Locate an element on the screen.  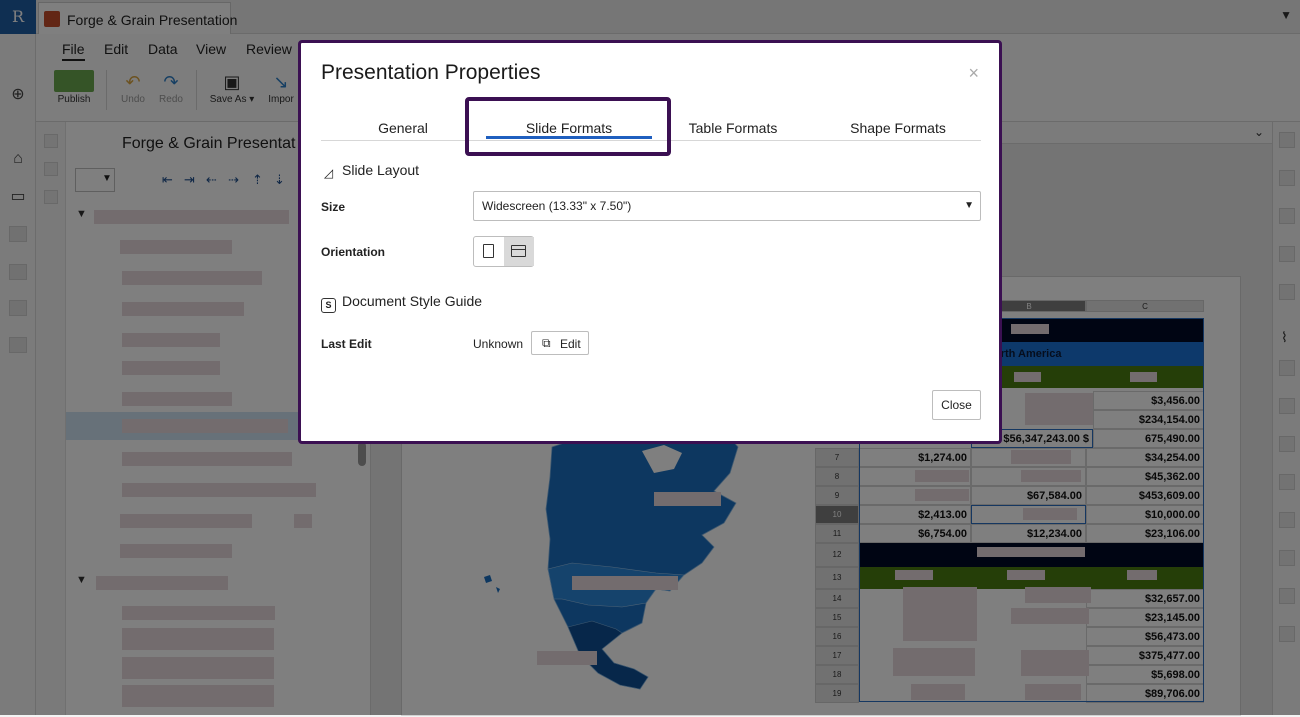
orientation-portrait-button is located at coordinates (489, 251).